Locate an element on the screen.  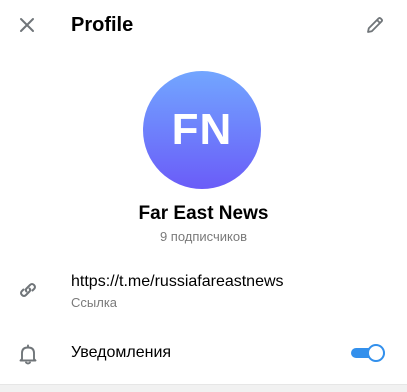
pencil-icon is located at coordinates (375, 25).